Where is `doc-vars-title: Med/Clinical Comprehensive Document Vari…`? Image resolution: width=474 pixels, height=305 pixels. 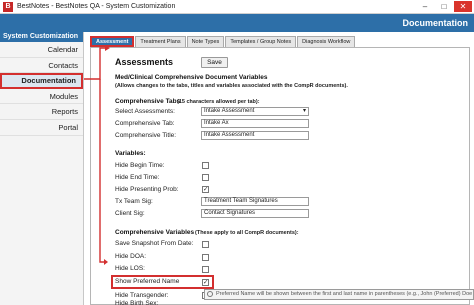 doc-vars-title: Med/Clinical Comprehensive Document Vari… is located at coordinates (191, 77).